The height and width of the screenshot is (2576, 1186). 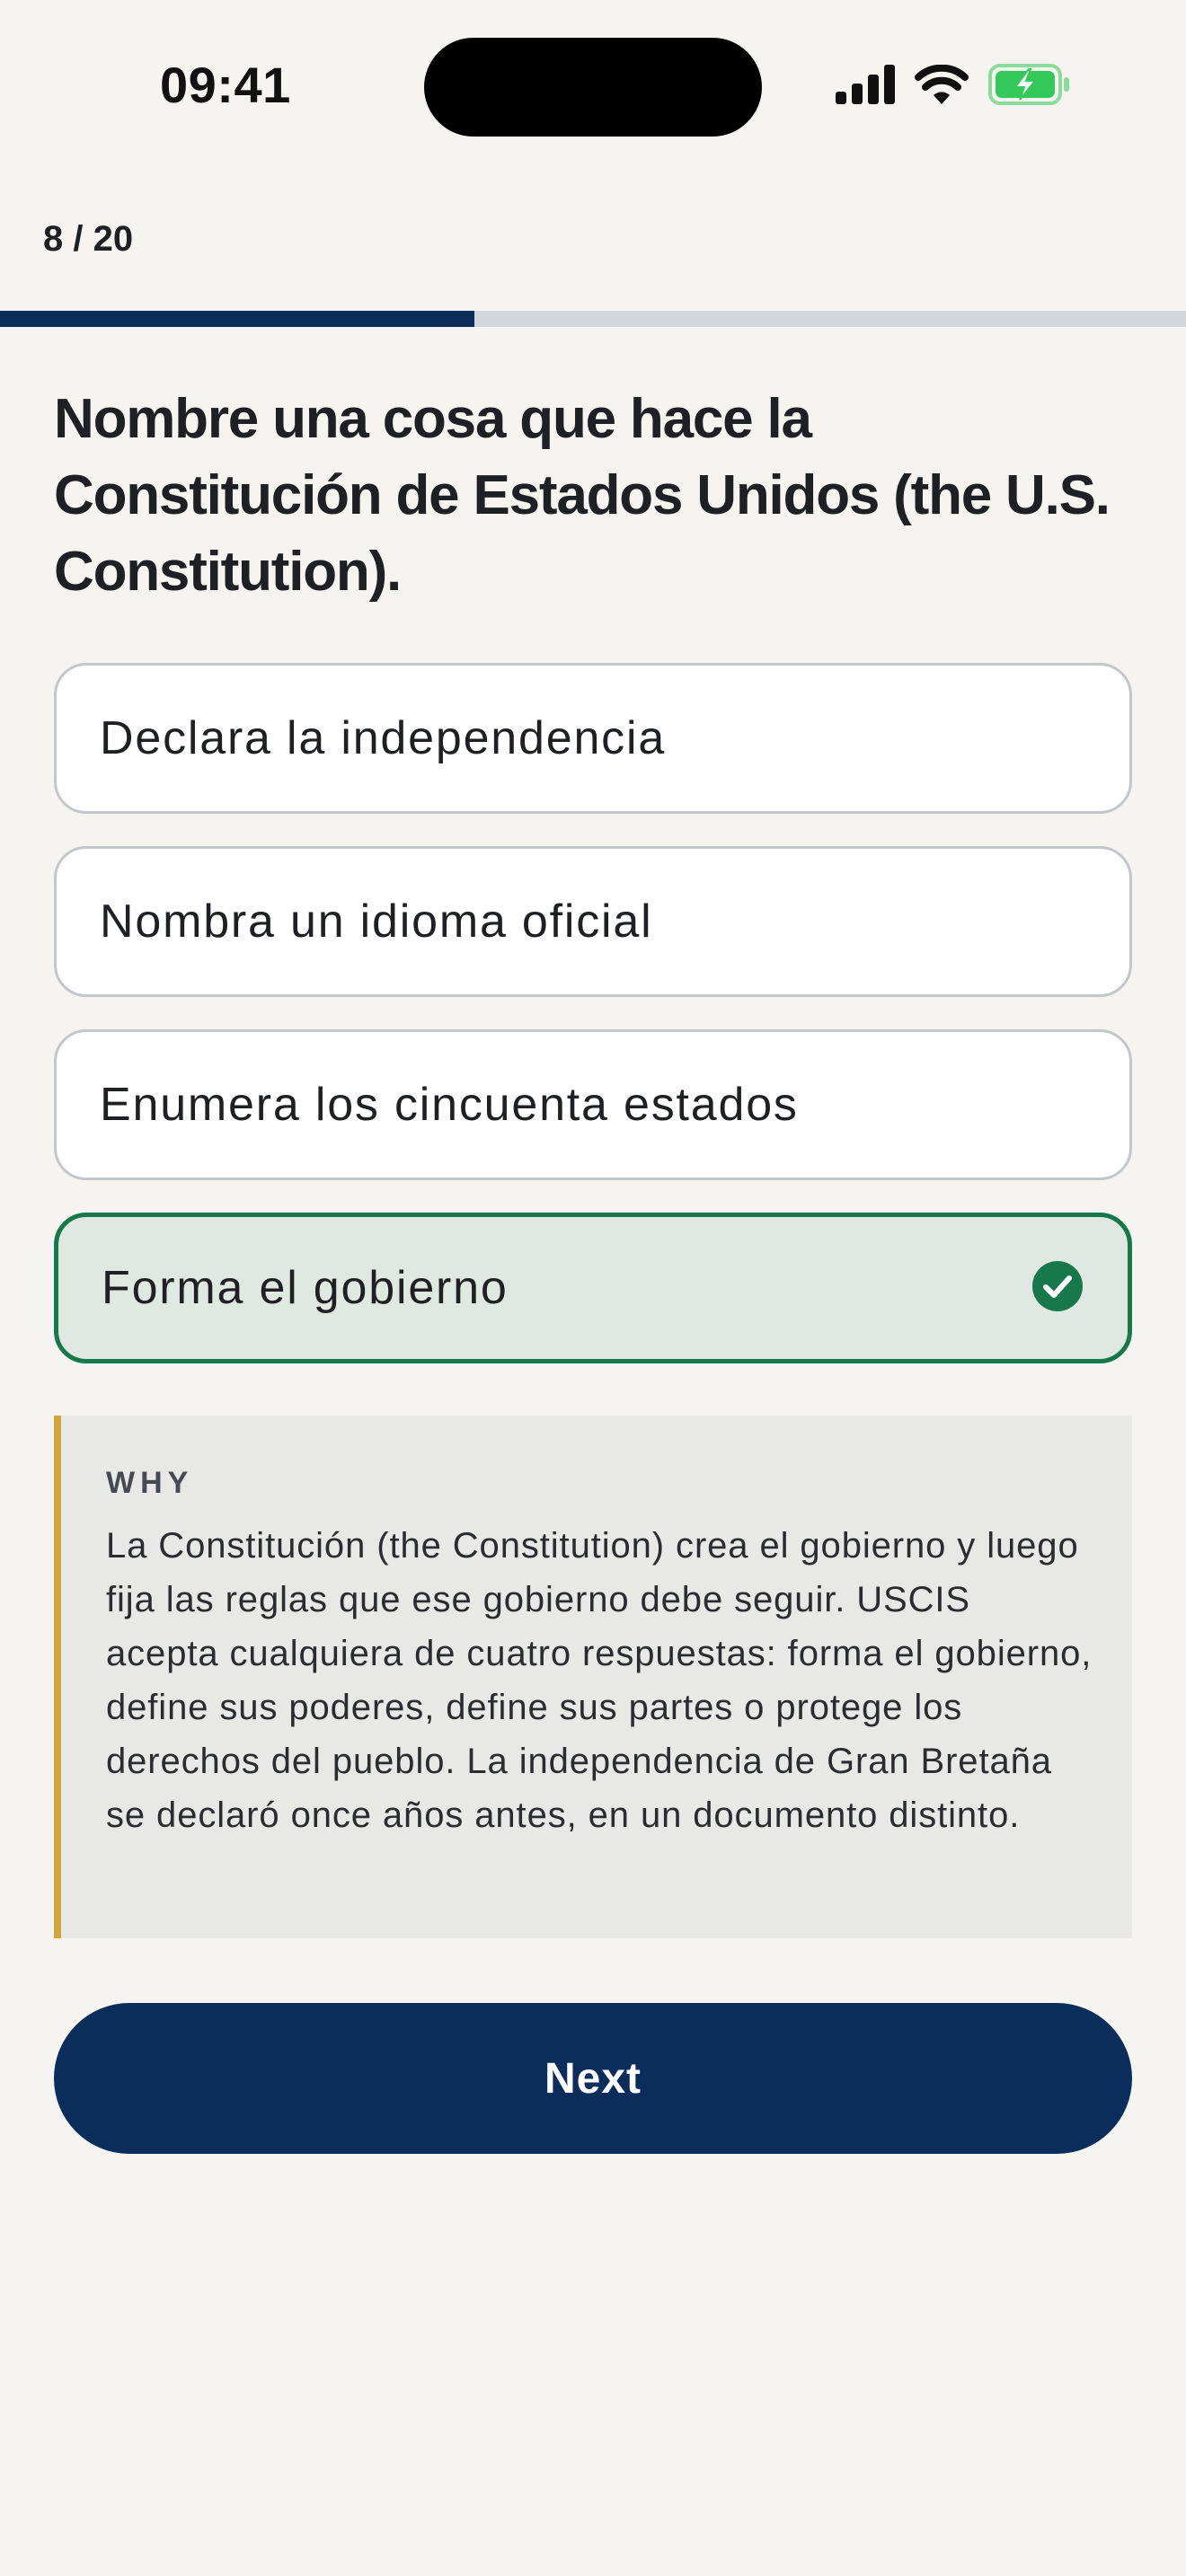 I want to click on answer-option-2: Nombra un idioma oficial, so click(x=593, y=921).